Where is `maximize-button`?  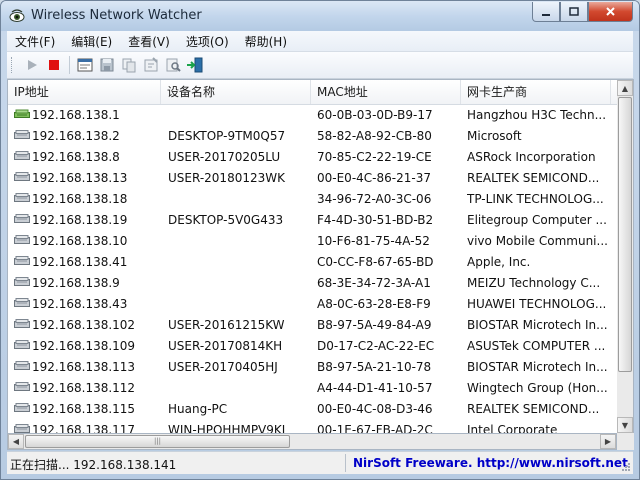 maximize-button is located at coordinates (574, 12).